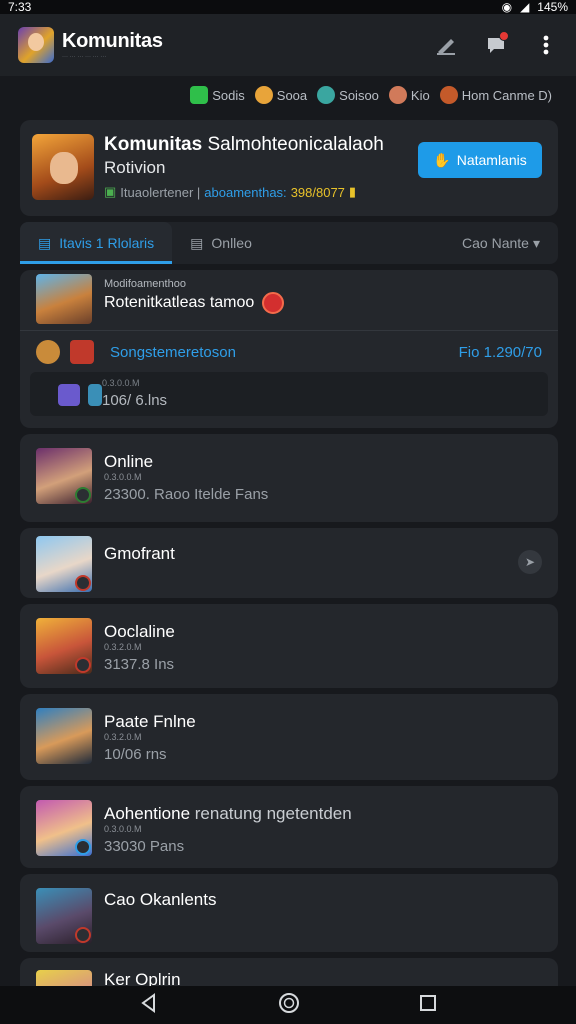 This screenshot has width=576, height=1024. I want to click on item-detail: 10/06 rns, so click(135, 754).